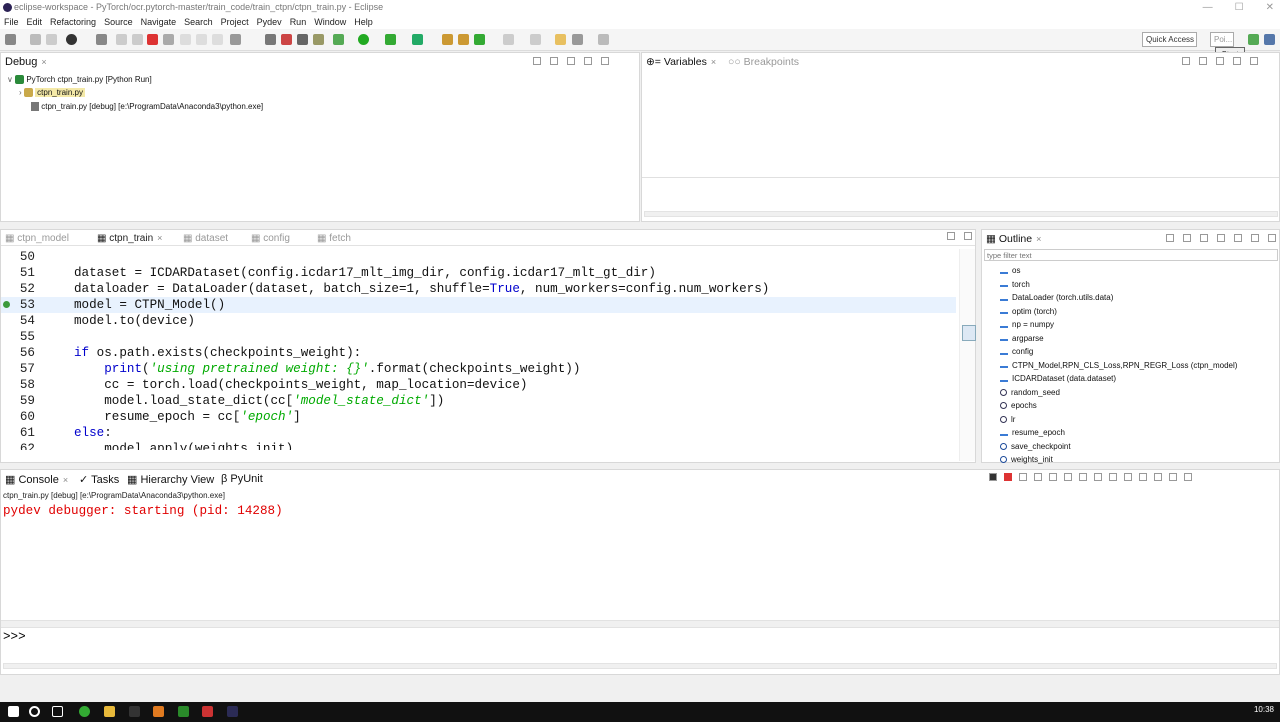  I want to click on tab-config: ▦ config, so click(270, 238).